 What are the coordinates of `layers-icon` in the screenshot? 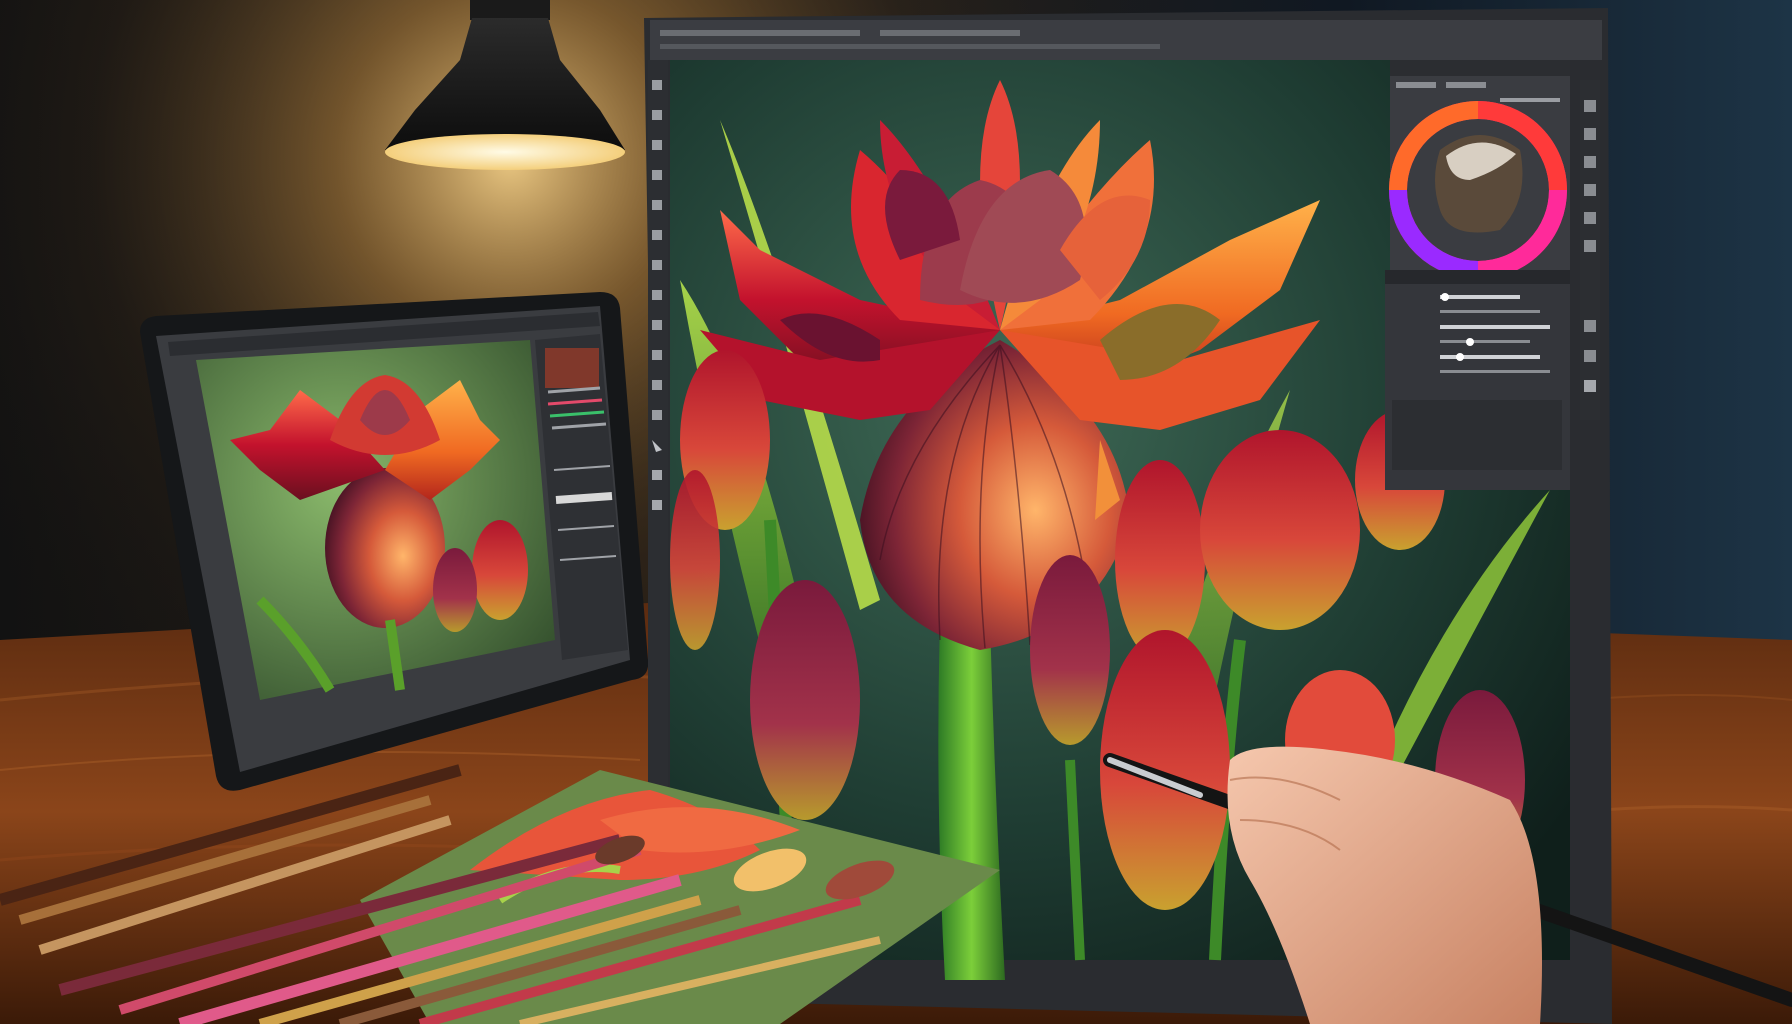 It's located at (1590, 386).